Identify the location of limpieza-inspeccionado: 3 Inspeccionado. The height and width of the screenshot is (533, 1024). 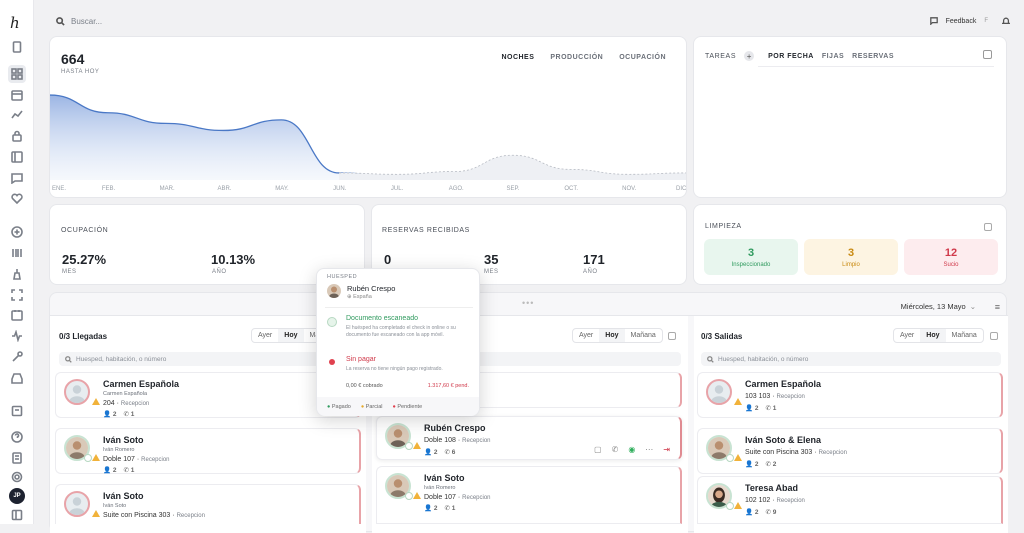
(751, 257).